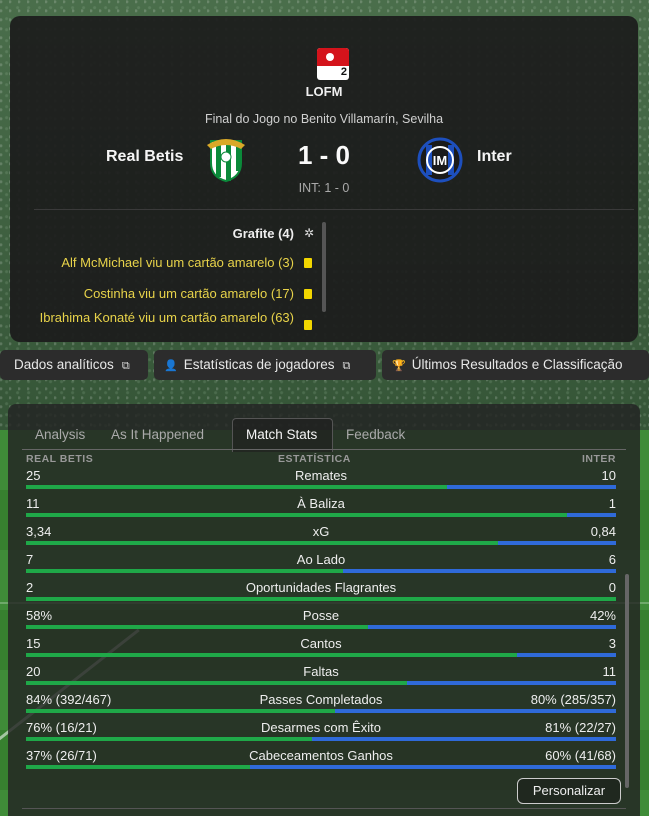 This screenshot has height=816, width=649. I want to click on customize-button: Personalizar, so click(569, 791).